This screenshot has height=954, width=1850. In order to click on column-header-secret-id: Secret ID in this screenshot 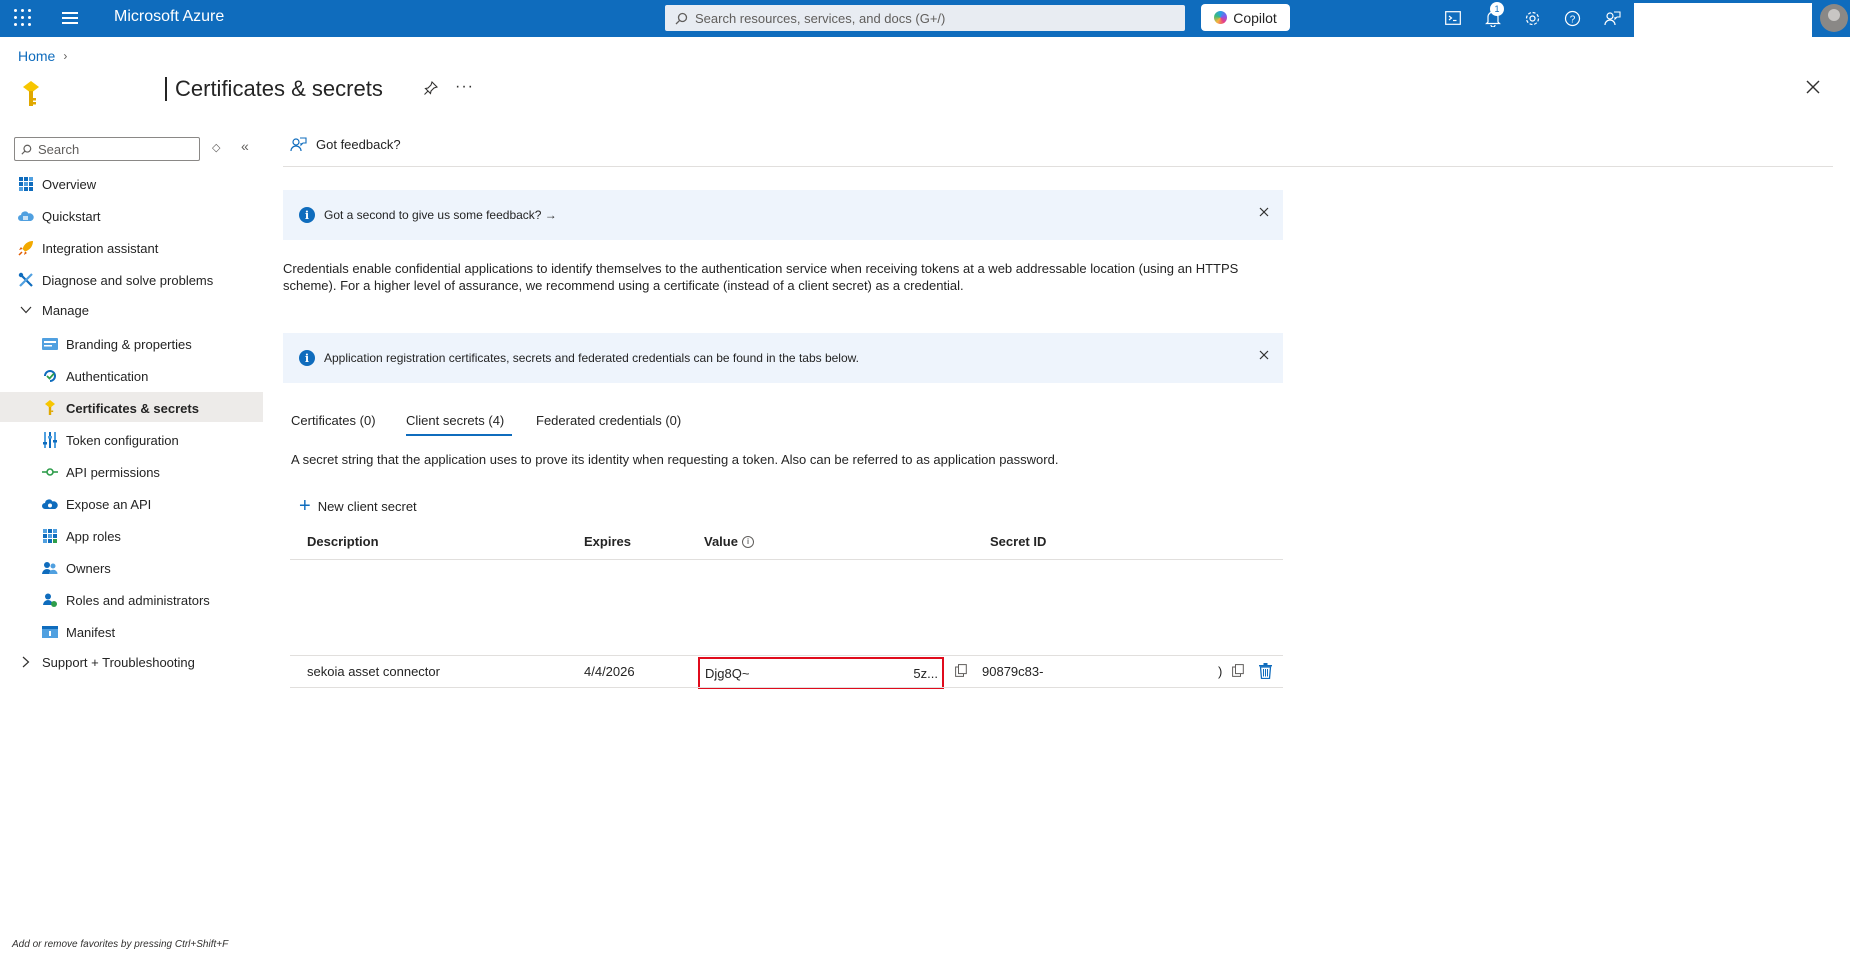, I will do `click(1018, 541)`.